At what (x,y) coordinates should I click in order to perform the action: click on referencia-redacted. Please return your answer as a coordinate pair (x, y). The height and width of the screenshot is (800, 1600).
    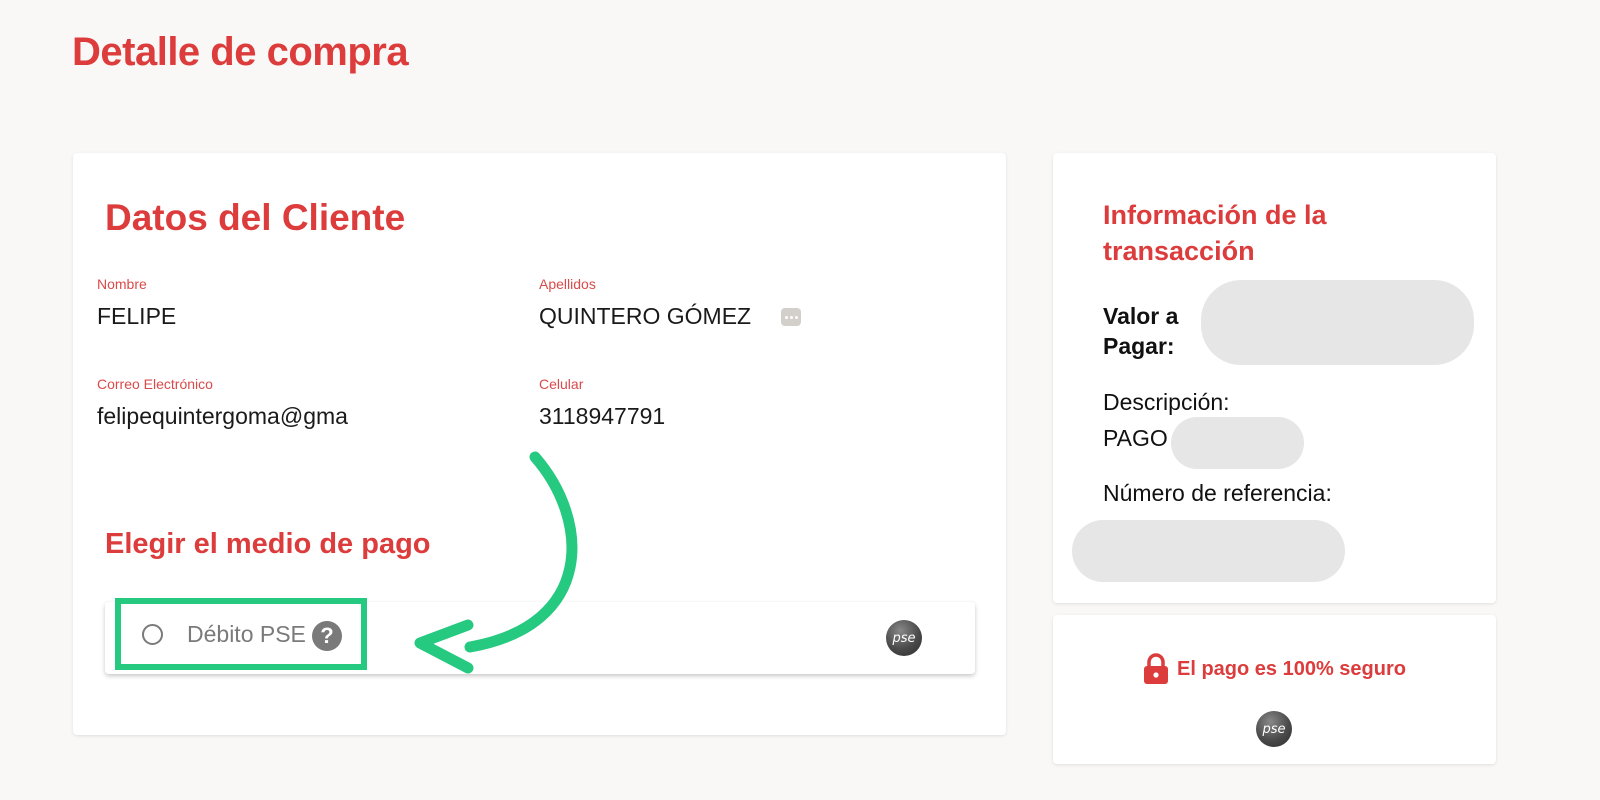
    Looking at the image, I should click on (1208, 551).